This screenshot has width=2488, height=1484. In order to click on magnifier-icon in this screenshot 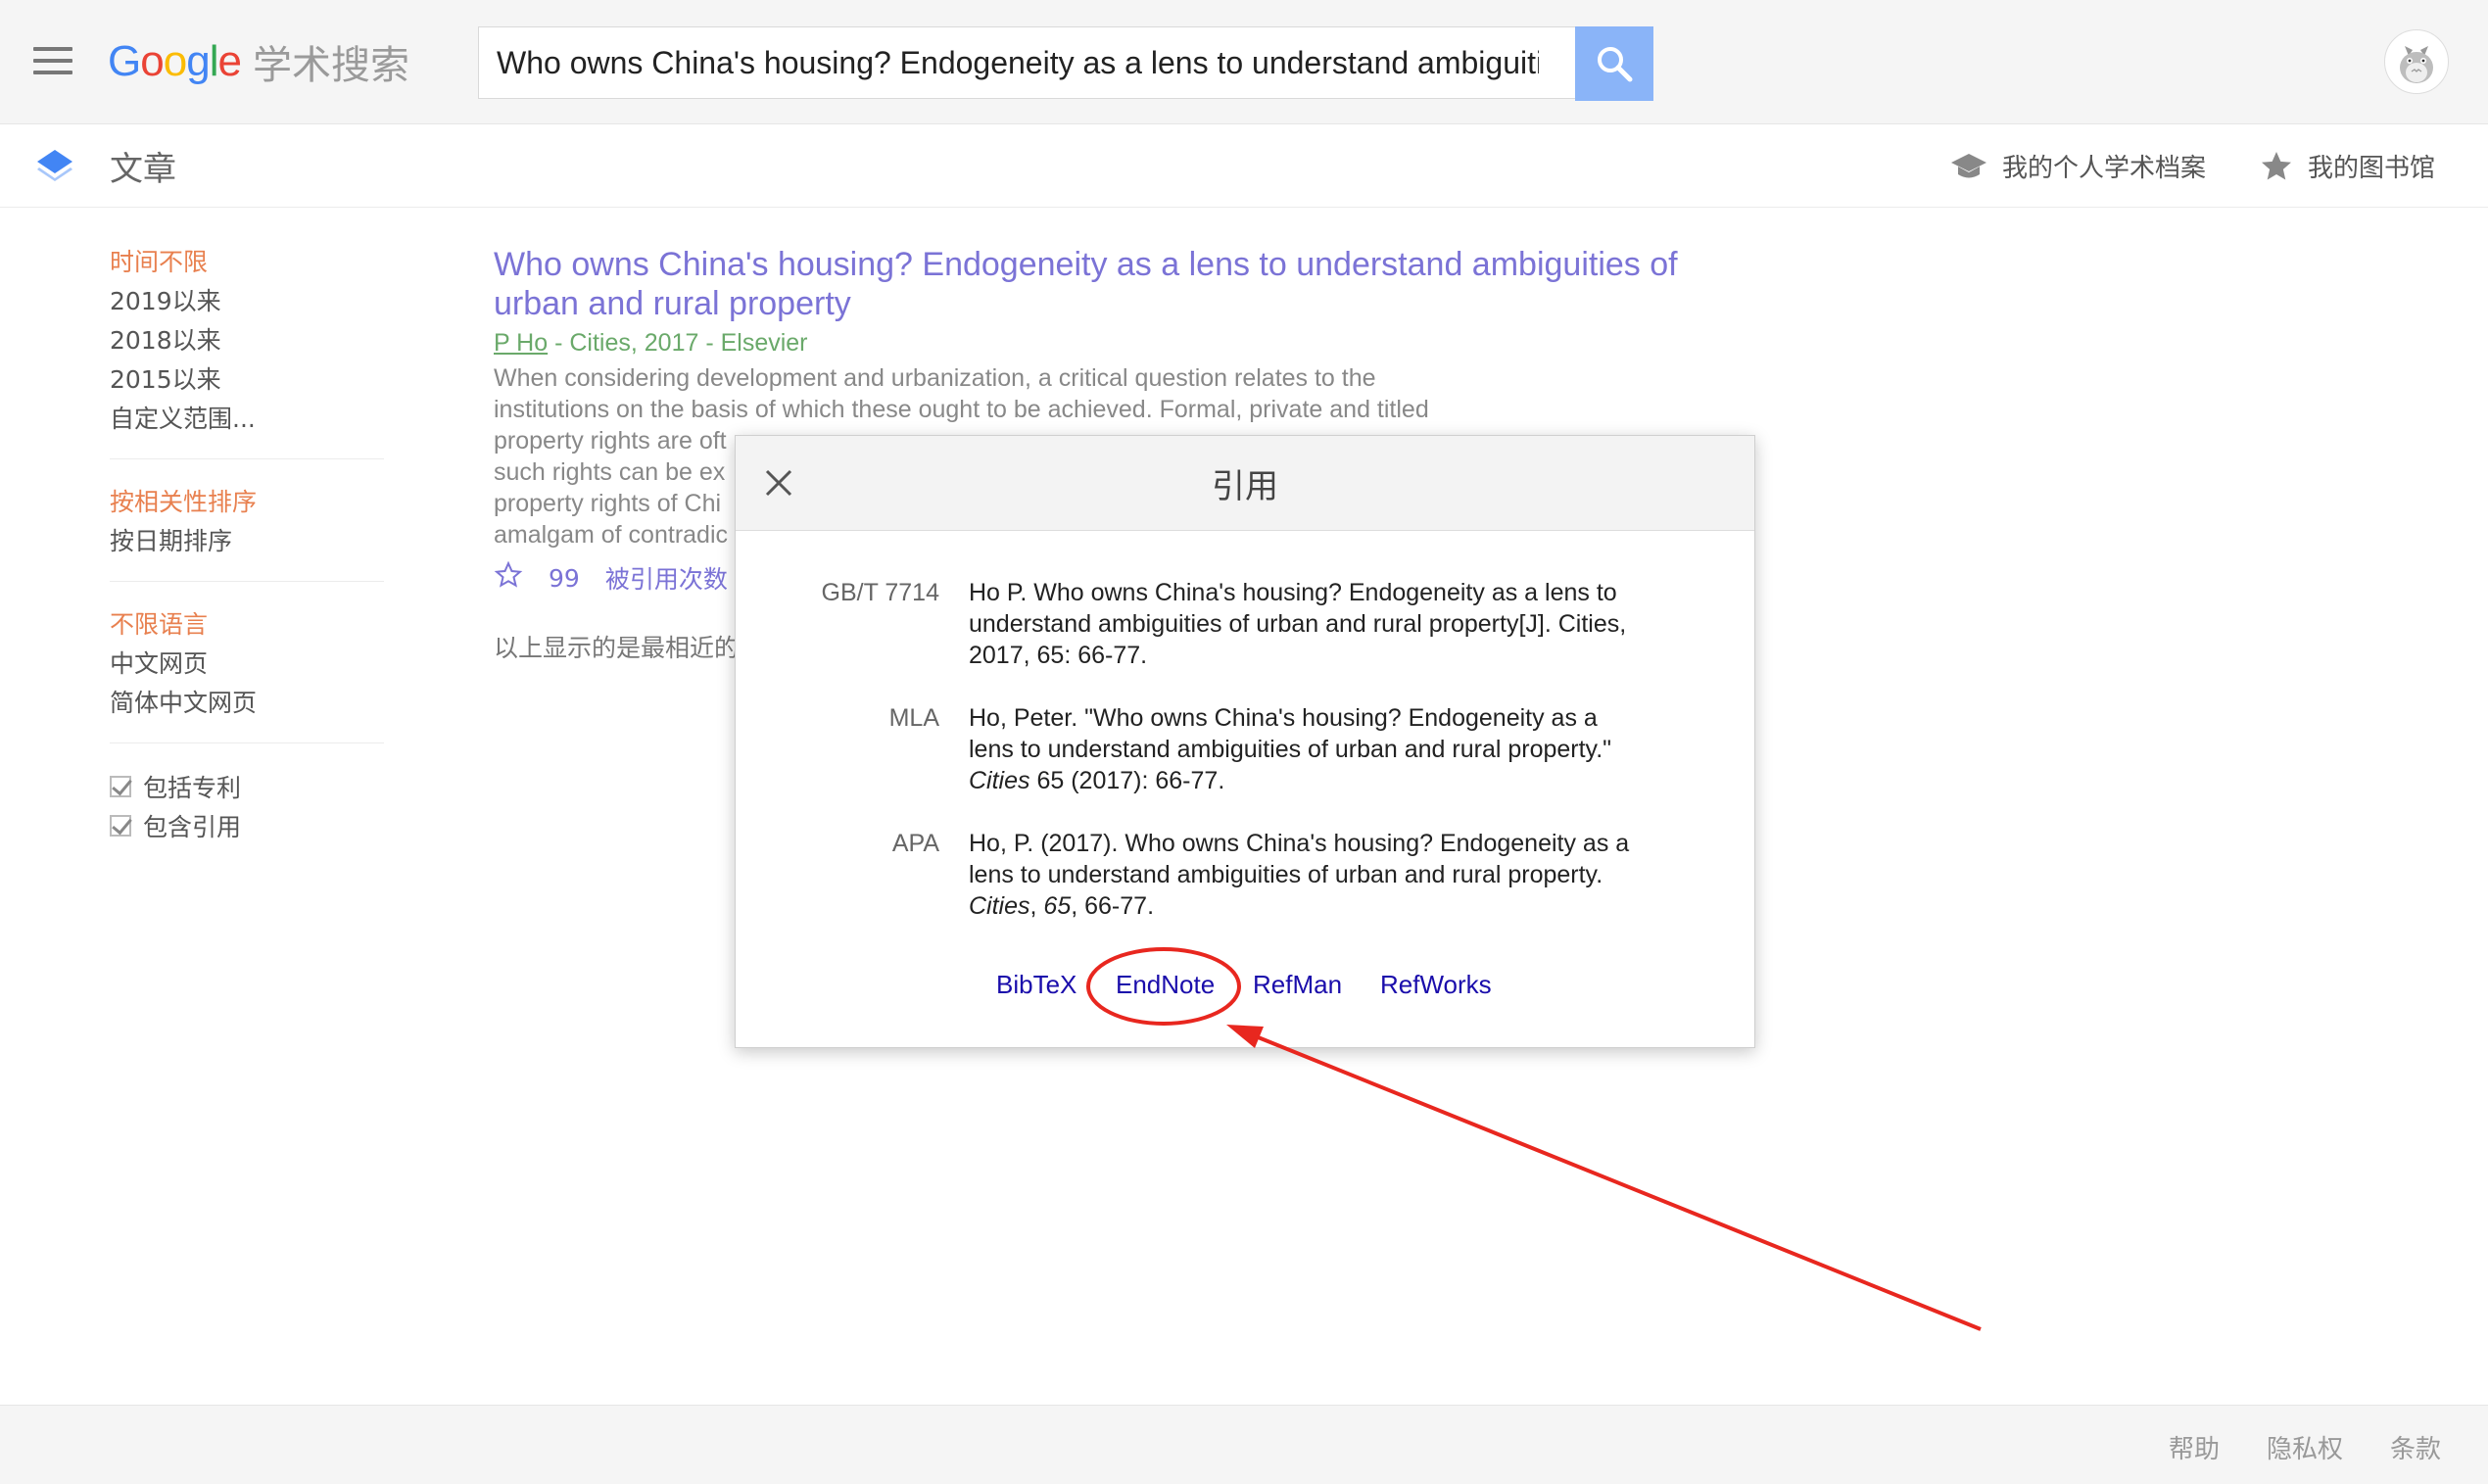, I will do `click(1615, 64)`.